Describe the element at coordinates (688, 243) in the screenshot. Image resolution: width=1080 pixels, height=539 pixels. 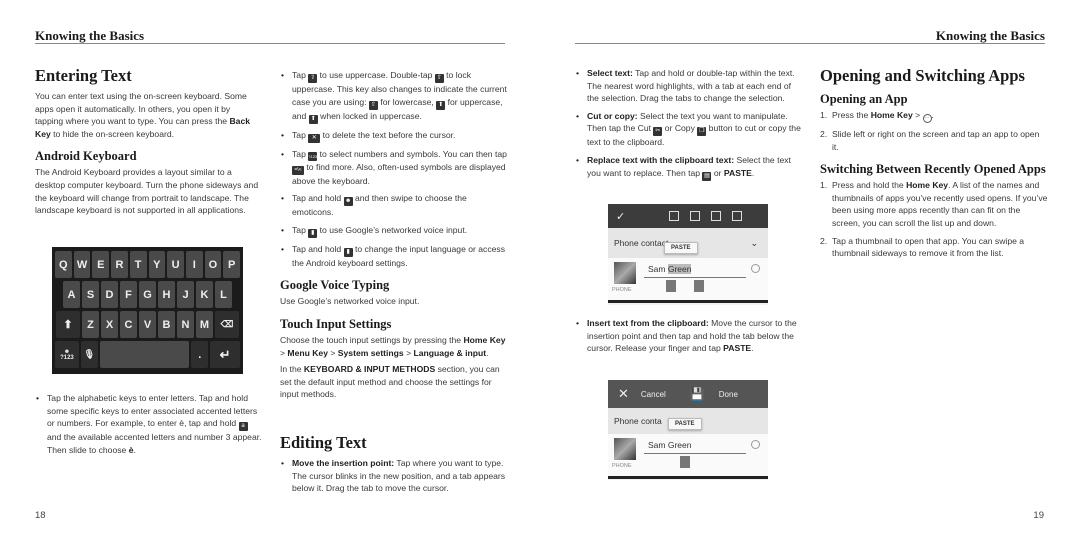
I see `phone-contact-field: Phone contact ⌄ PASTE` at that location.